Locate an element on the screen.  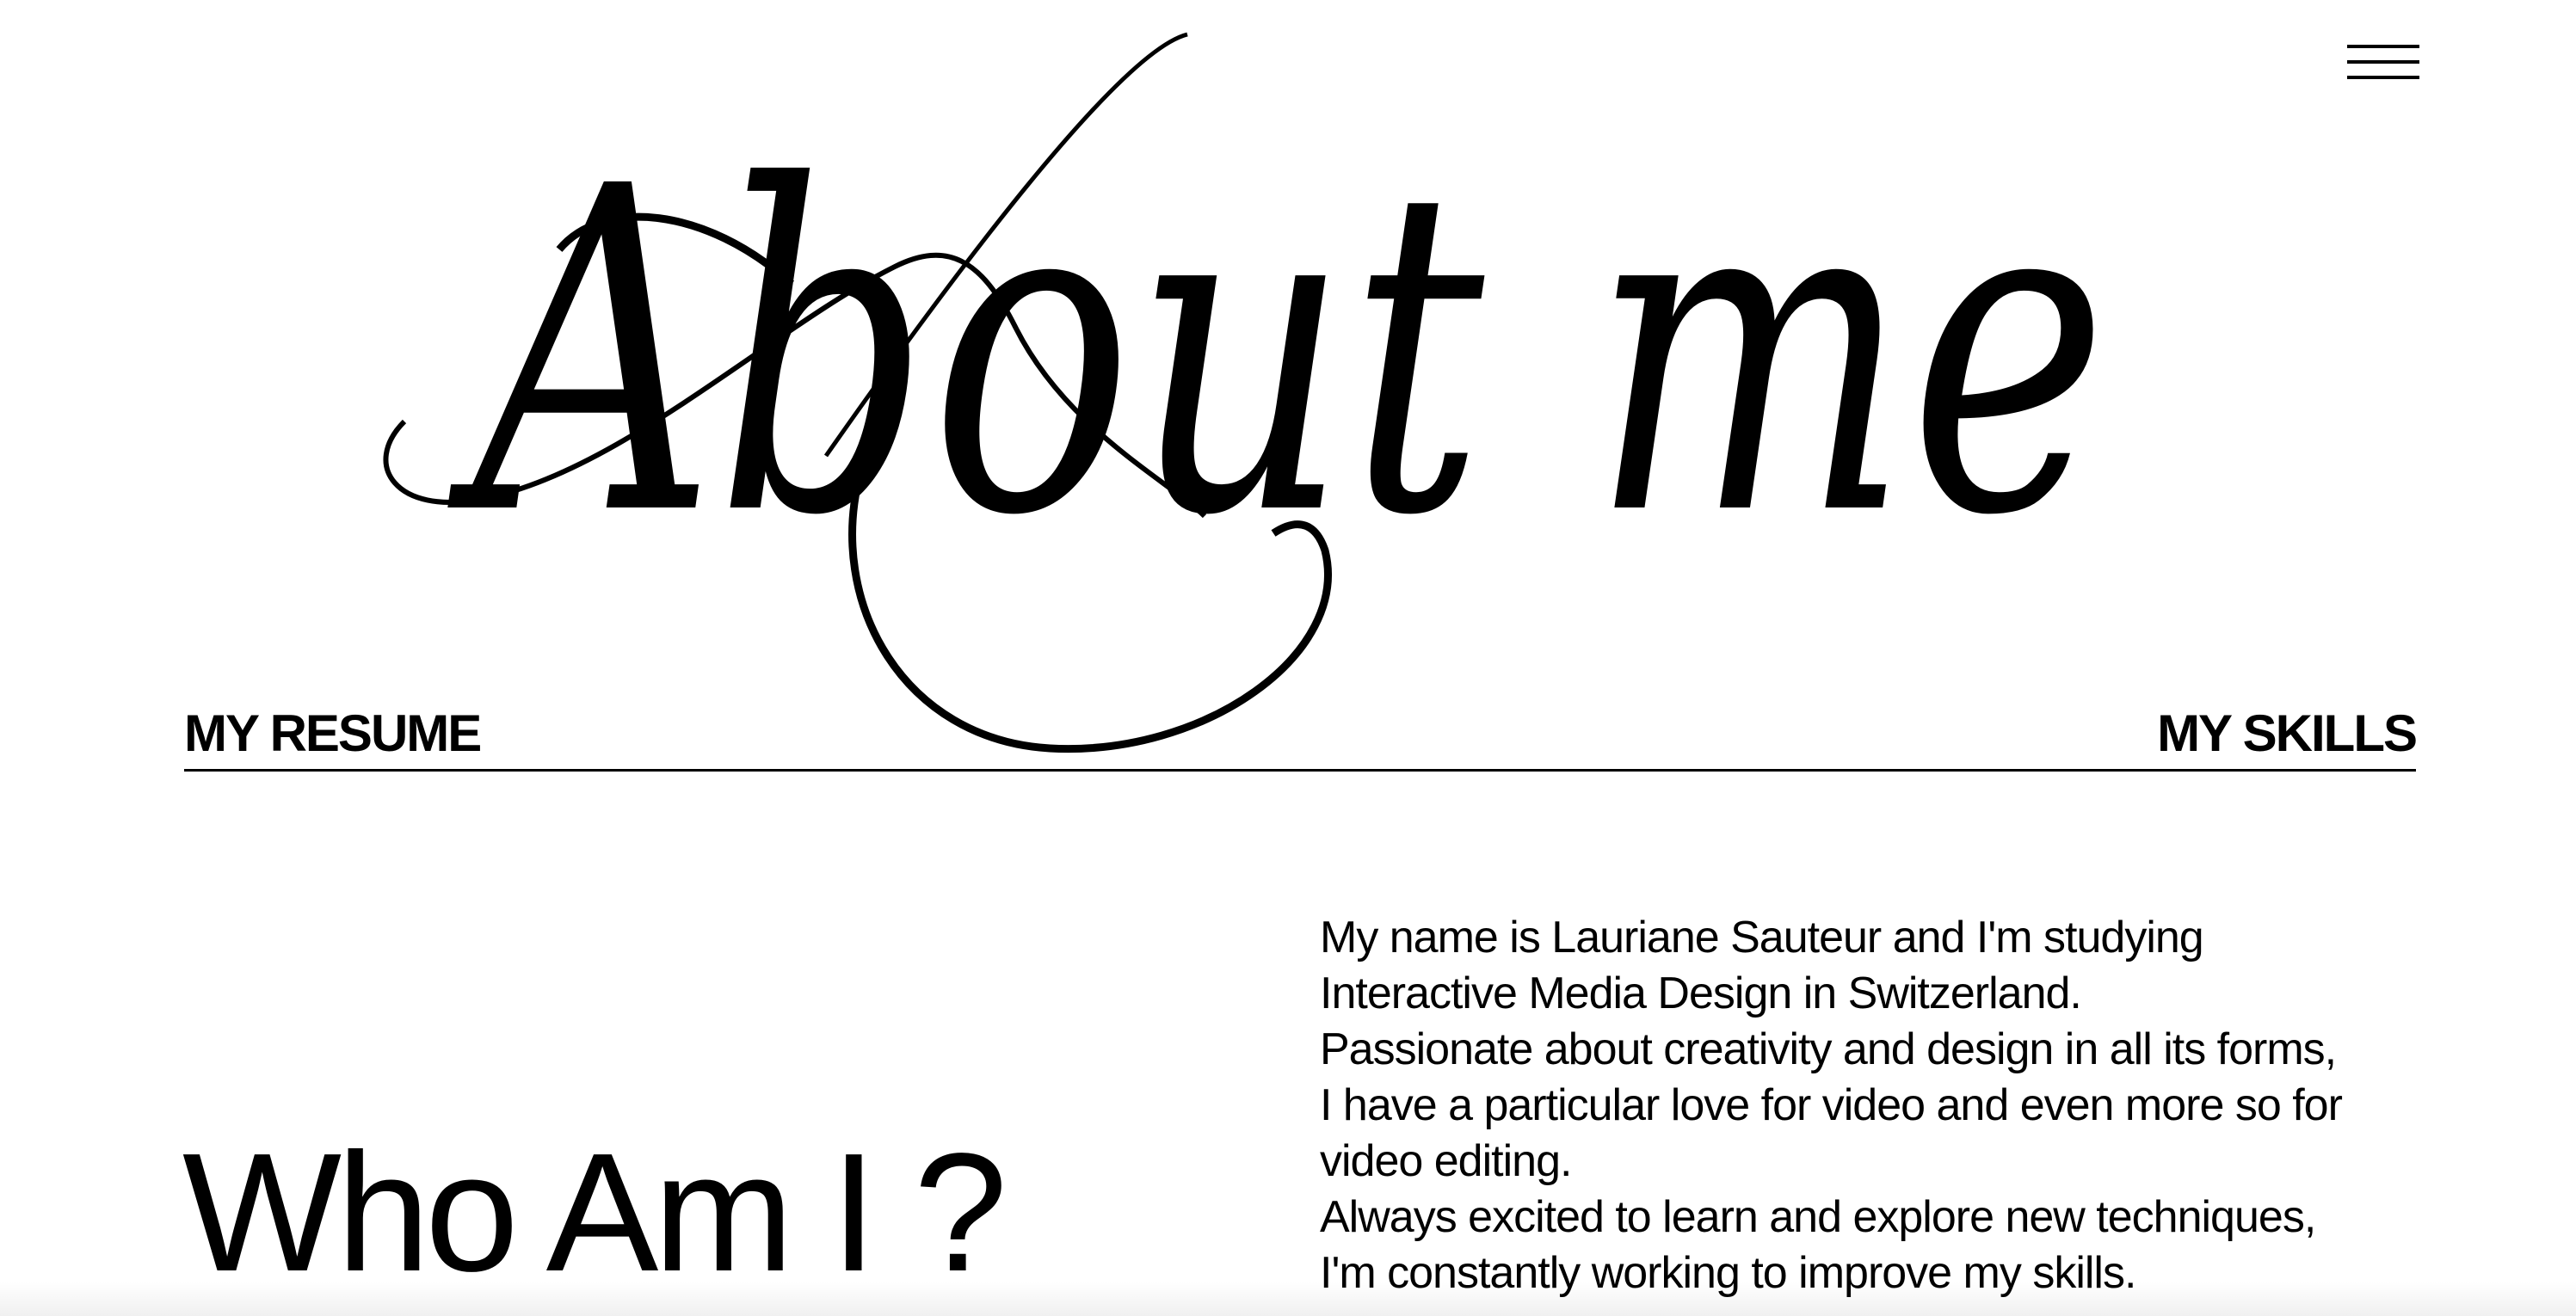
menu-bar-top is located at coordinates (2383, 47).